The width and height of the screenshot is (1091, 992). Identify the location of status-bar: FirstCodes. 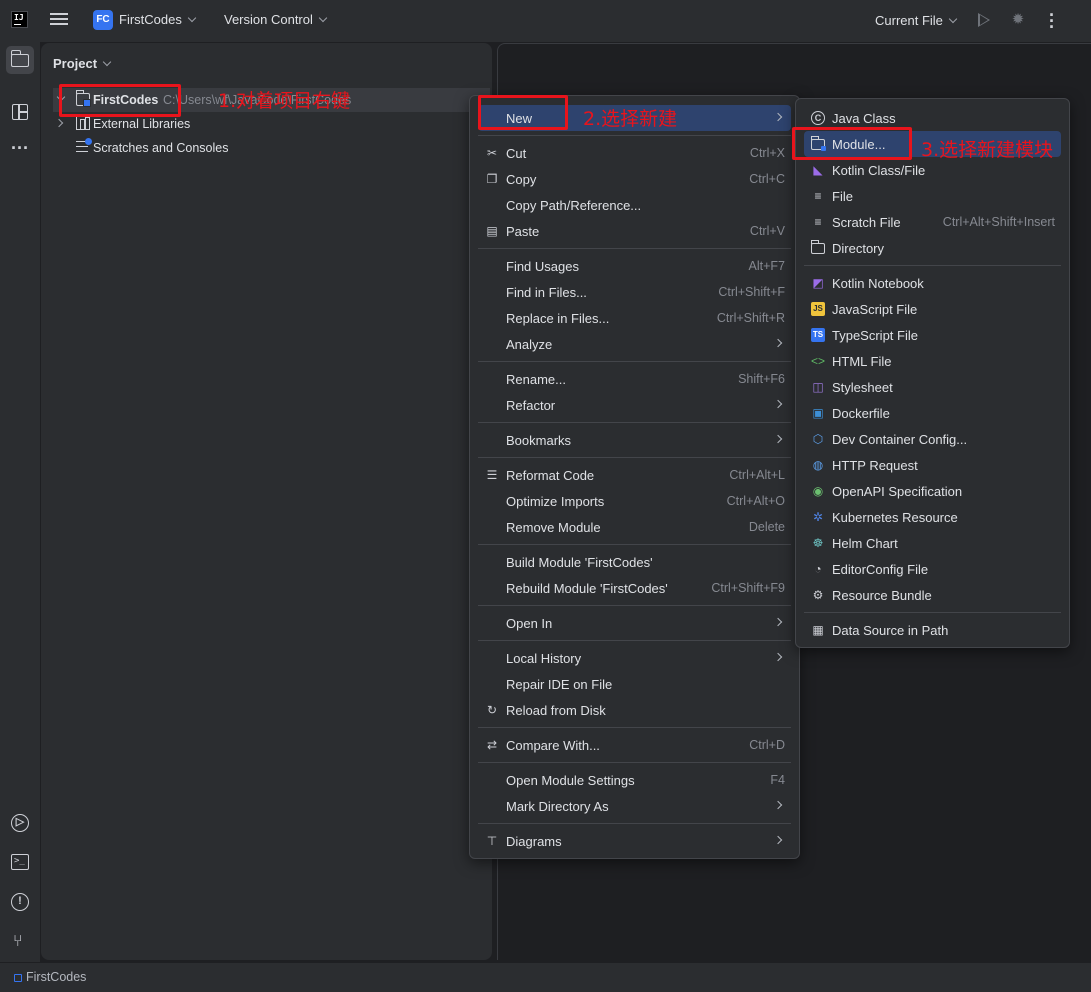
(545, 977).